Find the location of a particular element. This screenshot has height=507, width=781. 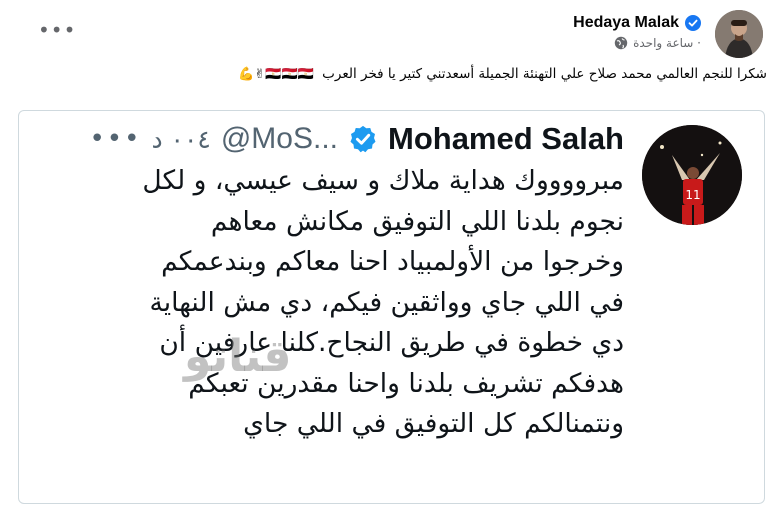

tweet-header: ••• ٠٠٤ د @MoS... Mohamed Salah is located at coordinates (356, 139).